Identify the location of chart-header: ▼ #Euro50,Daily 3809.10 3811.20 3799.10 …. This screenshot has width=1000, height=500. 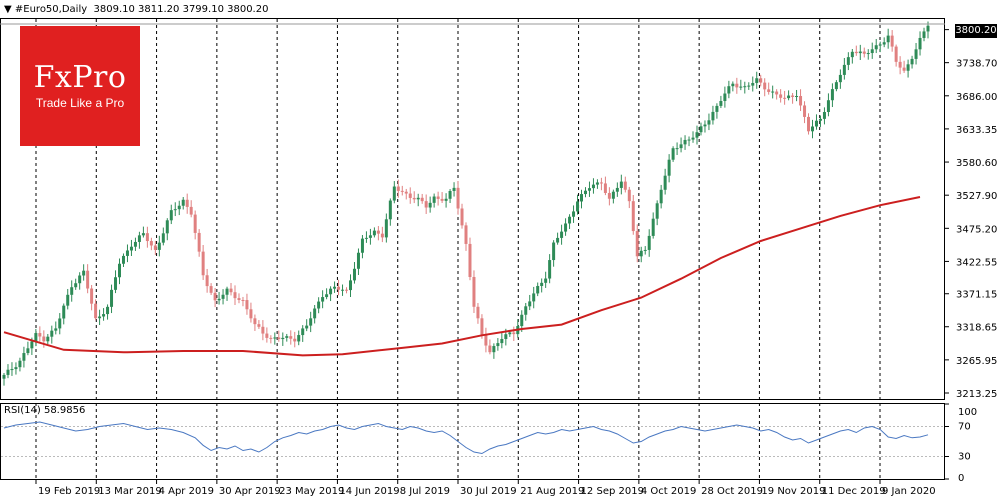
(136, 9).